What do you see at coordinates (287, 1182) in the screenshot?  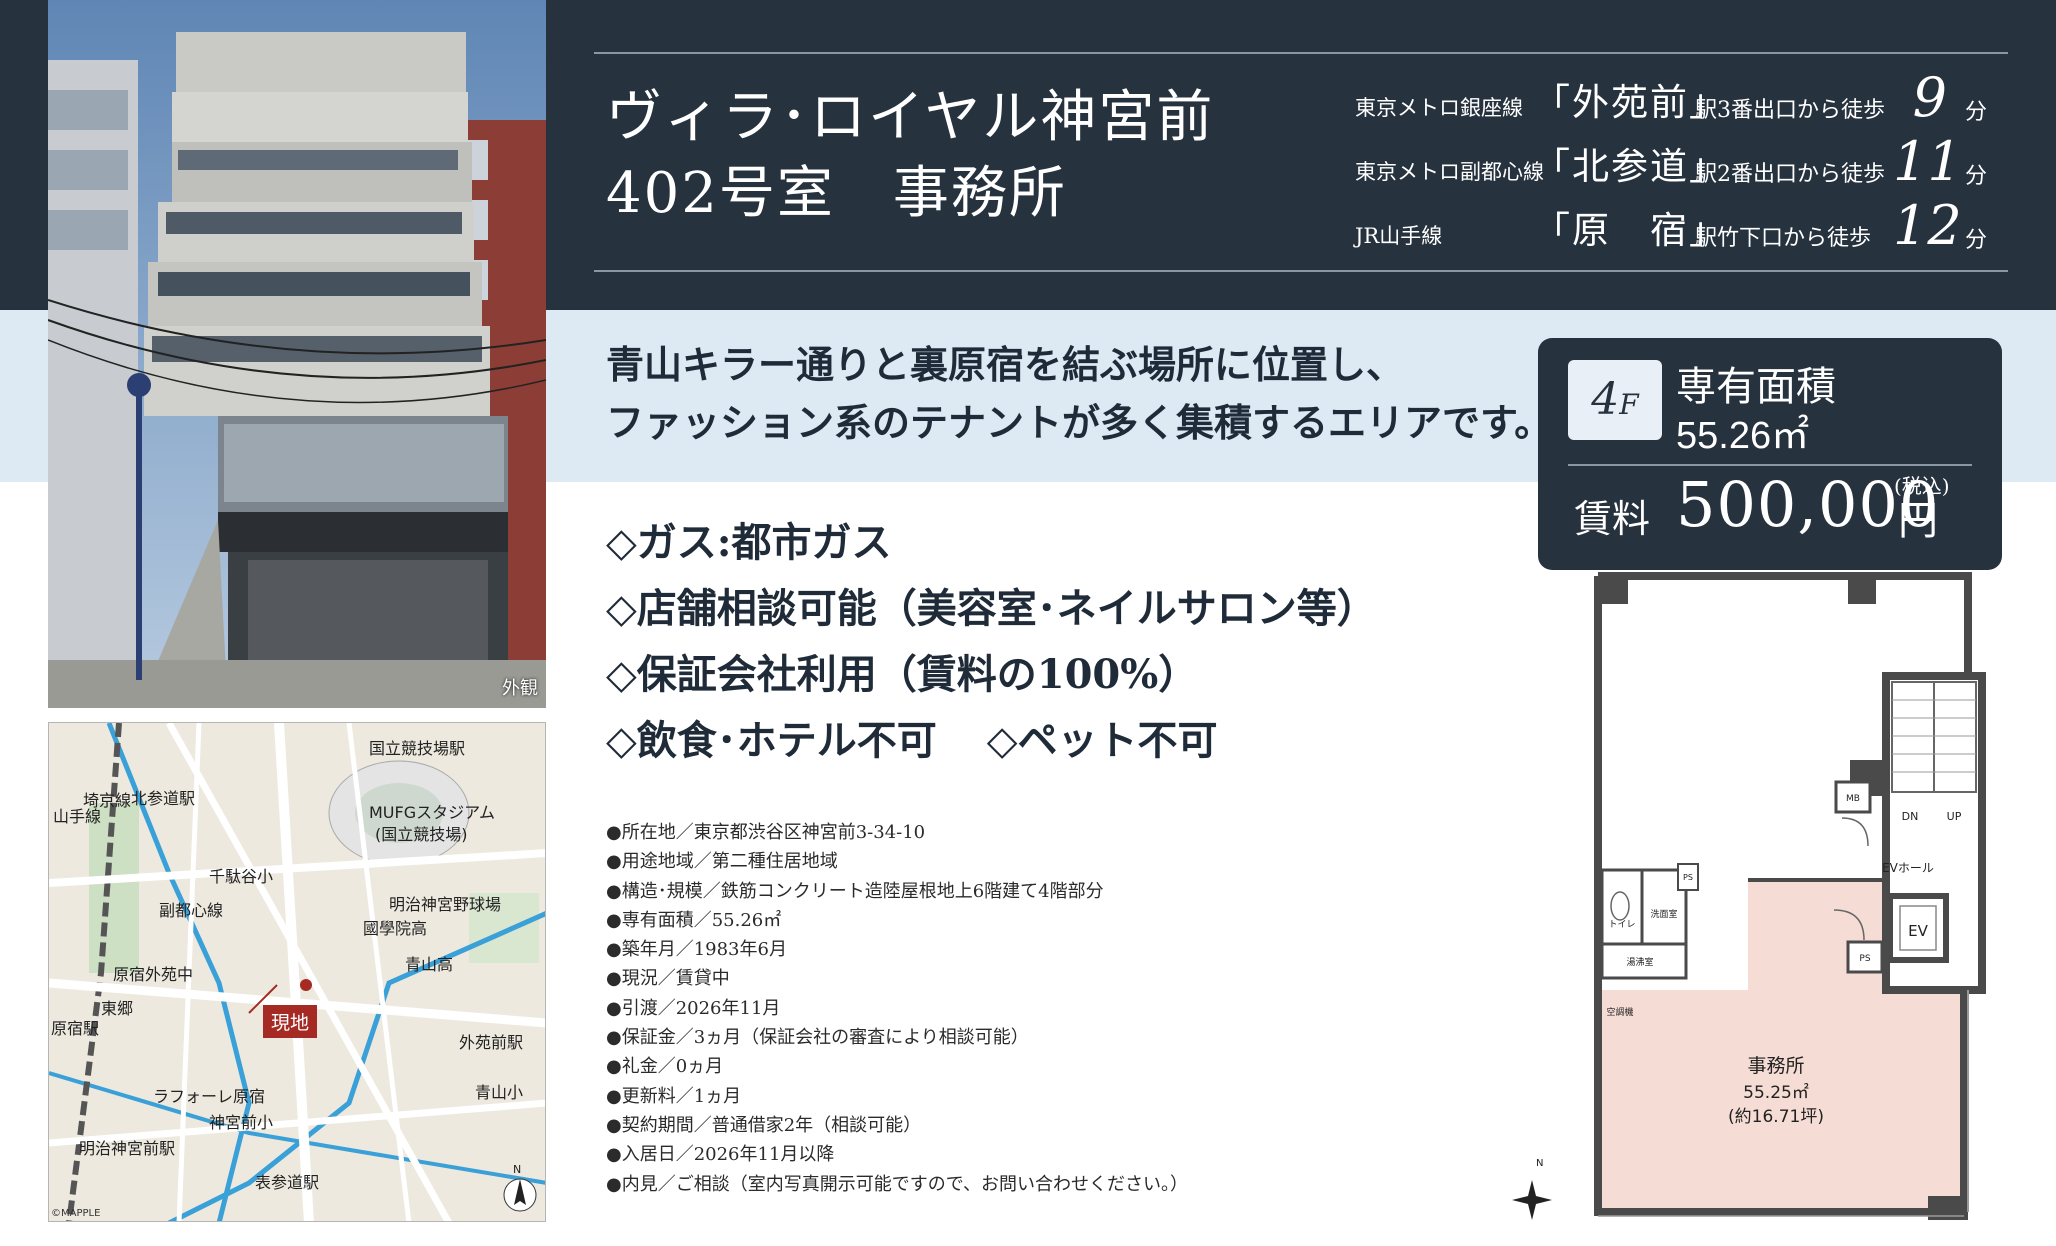 I see `map-label: 表参道駅` at bounding box center [287, 1182].